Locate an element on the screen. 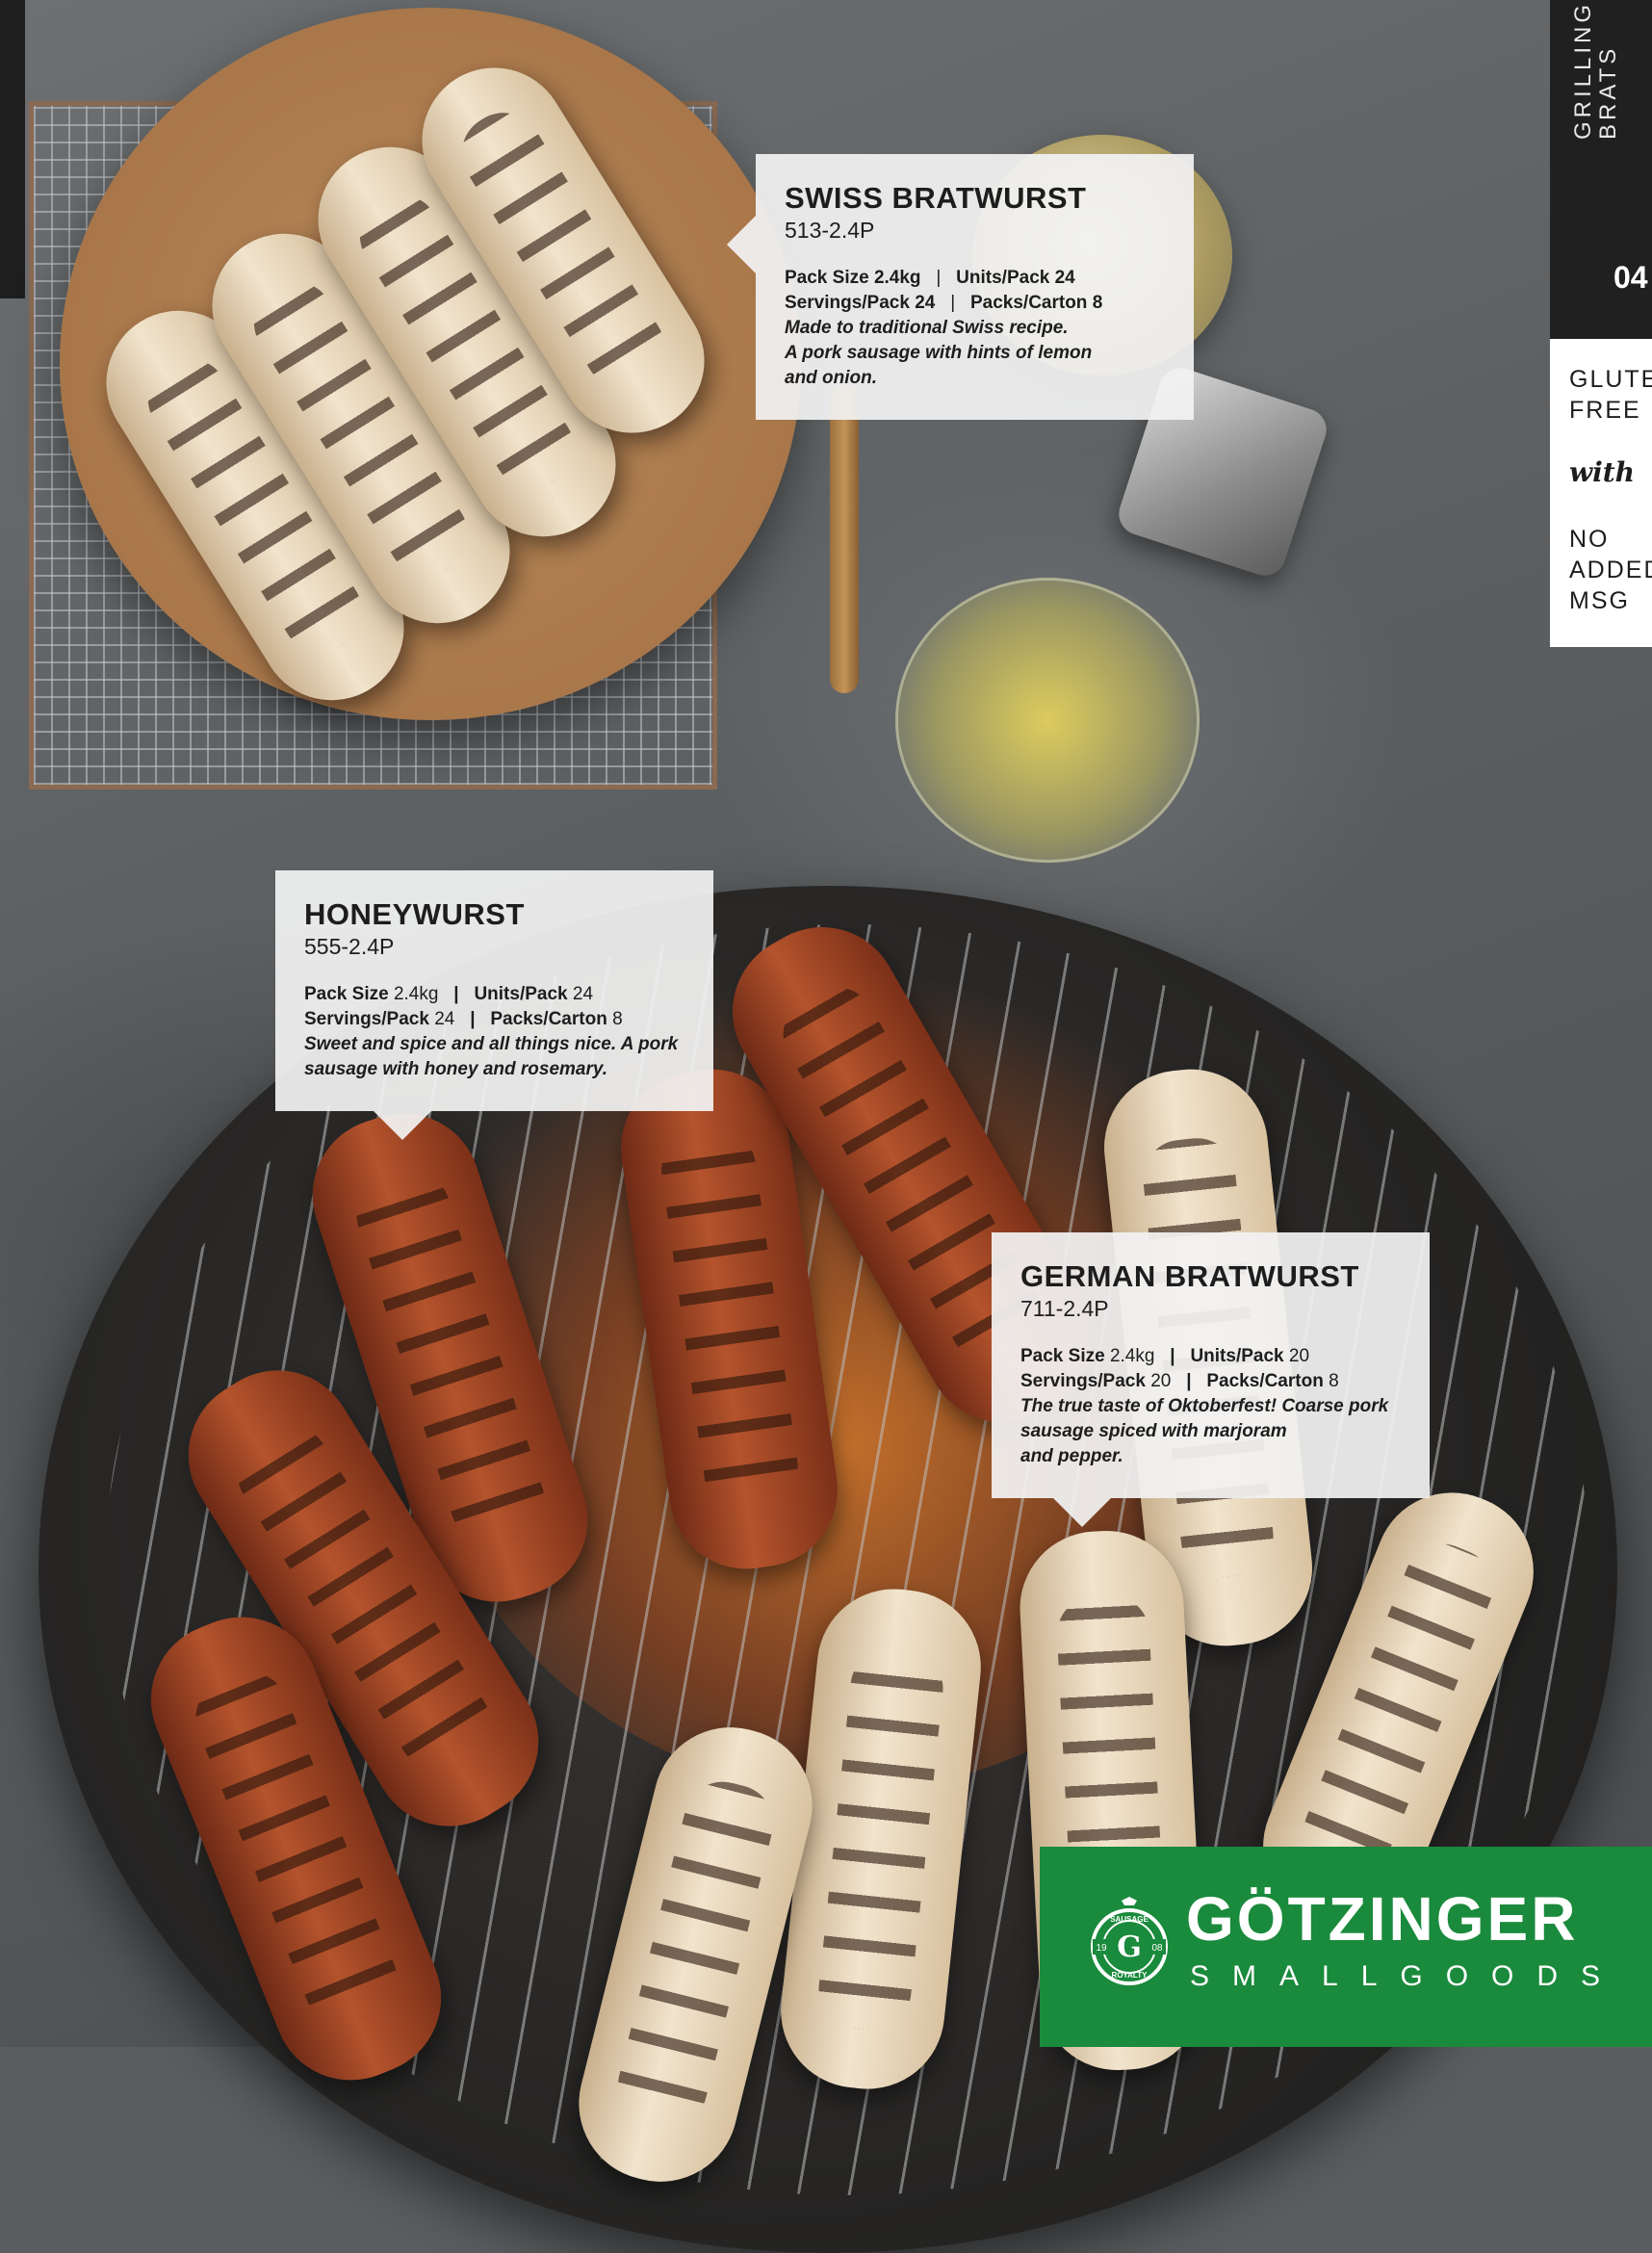 The image size is (1652, 2253). badge-no: NO is located at coordinates (1589, 539).